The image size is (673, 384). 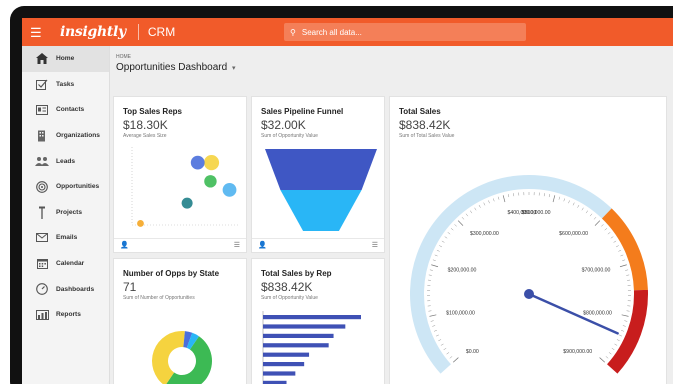 What do you see at coordinates (65, 85) in the screenshot?
I see `sidebar-item-tasks: Tasks` at bounding box center [65, 85].